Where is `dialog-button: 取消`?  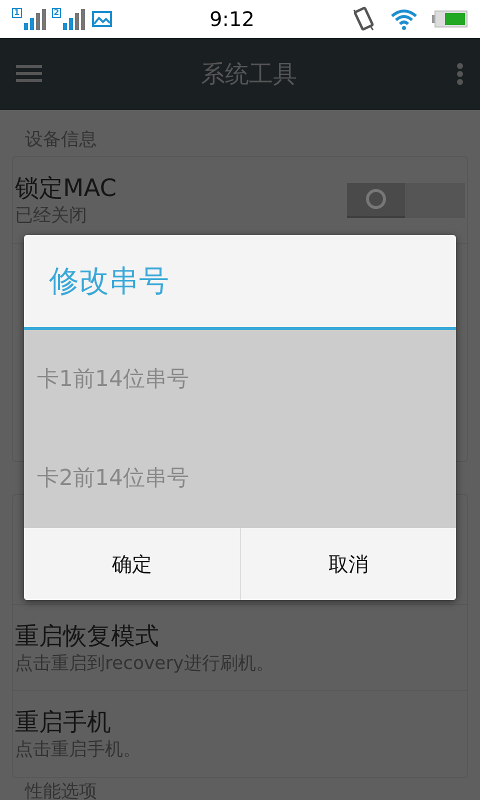
dialog-button: 取消 is located at coordinates (348, 564).